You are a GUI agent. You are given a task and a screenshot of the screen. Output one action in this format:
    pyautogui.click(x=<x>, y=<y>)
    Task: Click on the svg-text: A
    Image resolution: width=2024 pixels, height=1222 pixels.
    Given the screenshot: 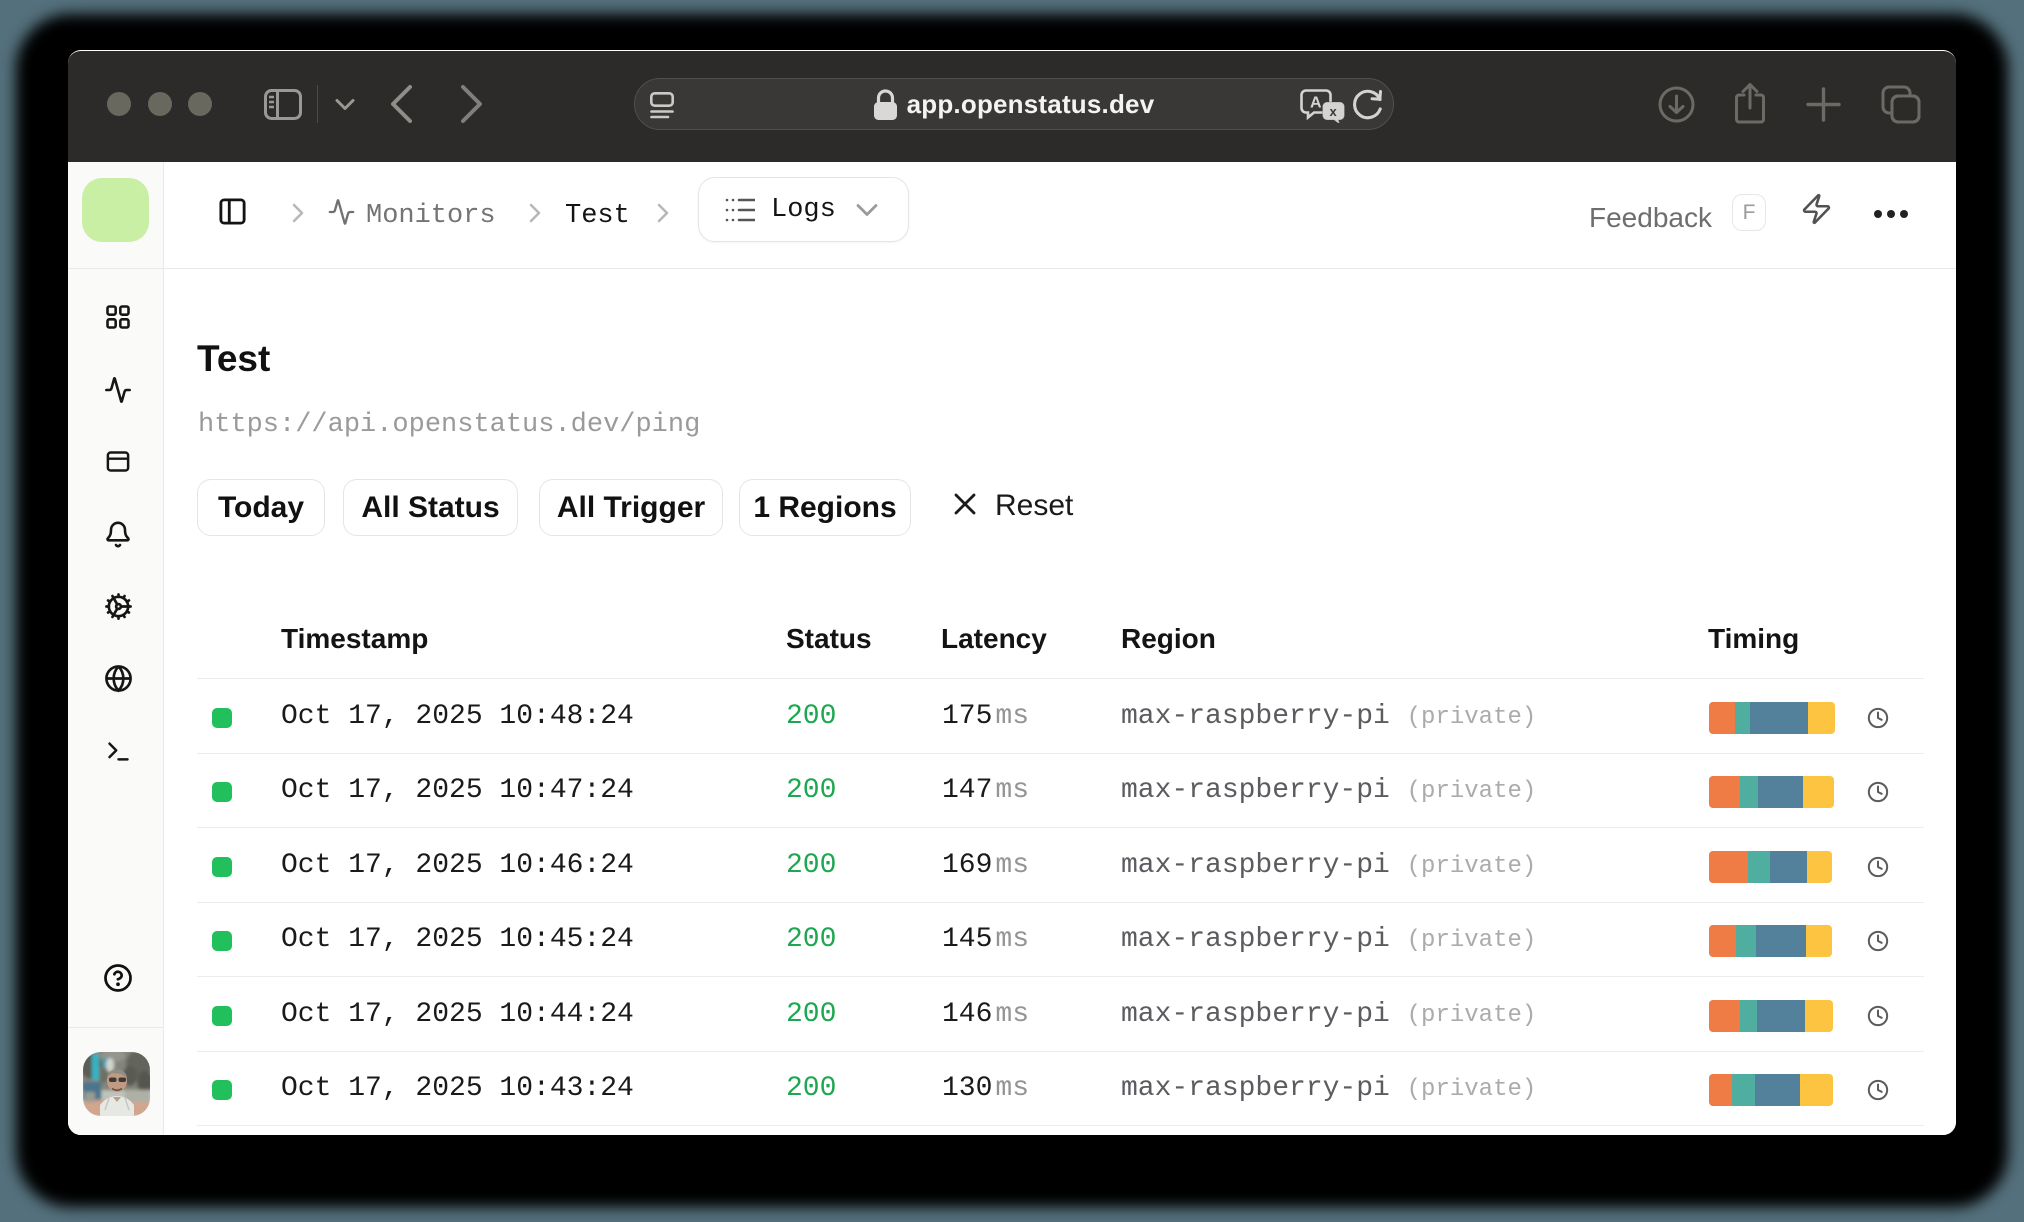 What is the action you would take?
    pyautogui.click(x=1316, y=103)
    